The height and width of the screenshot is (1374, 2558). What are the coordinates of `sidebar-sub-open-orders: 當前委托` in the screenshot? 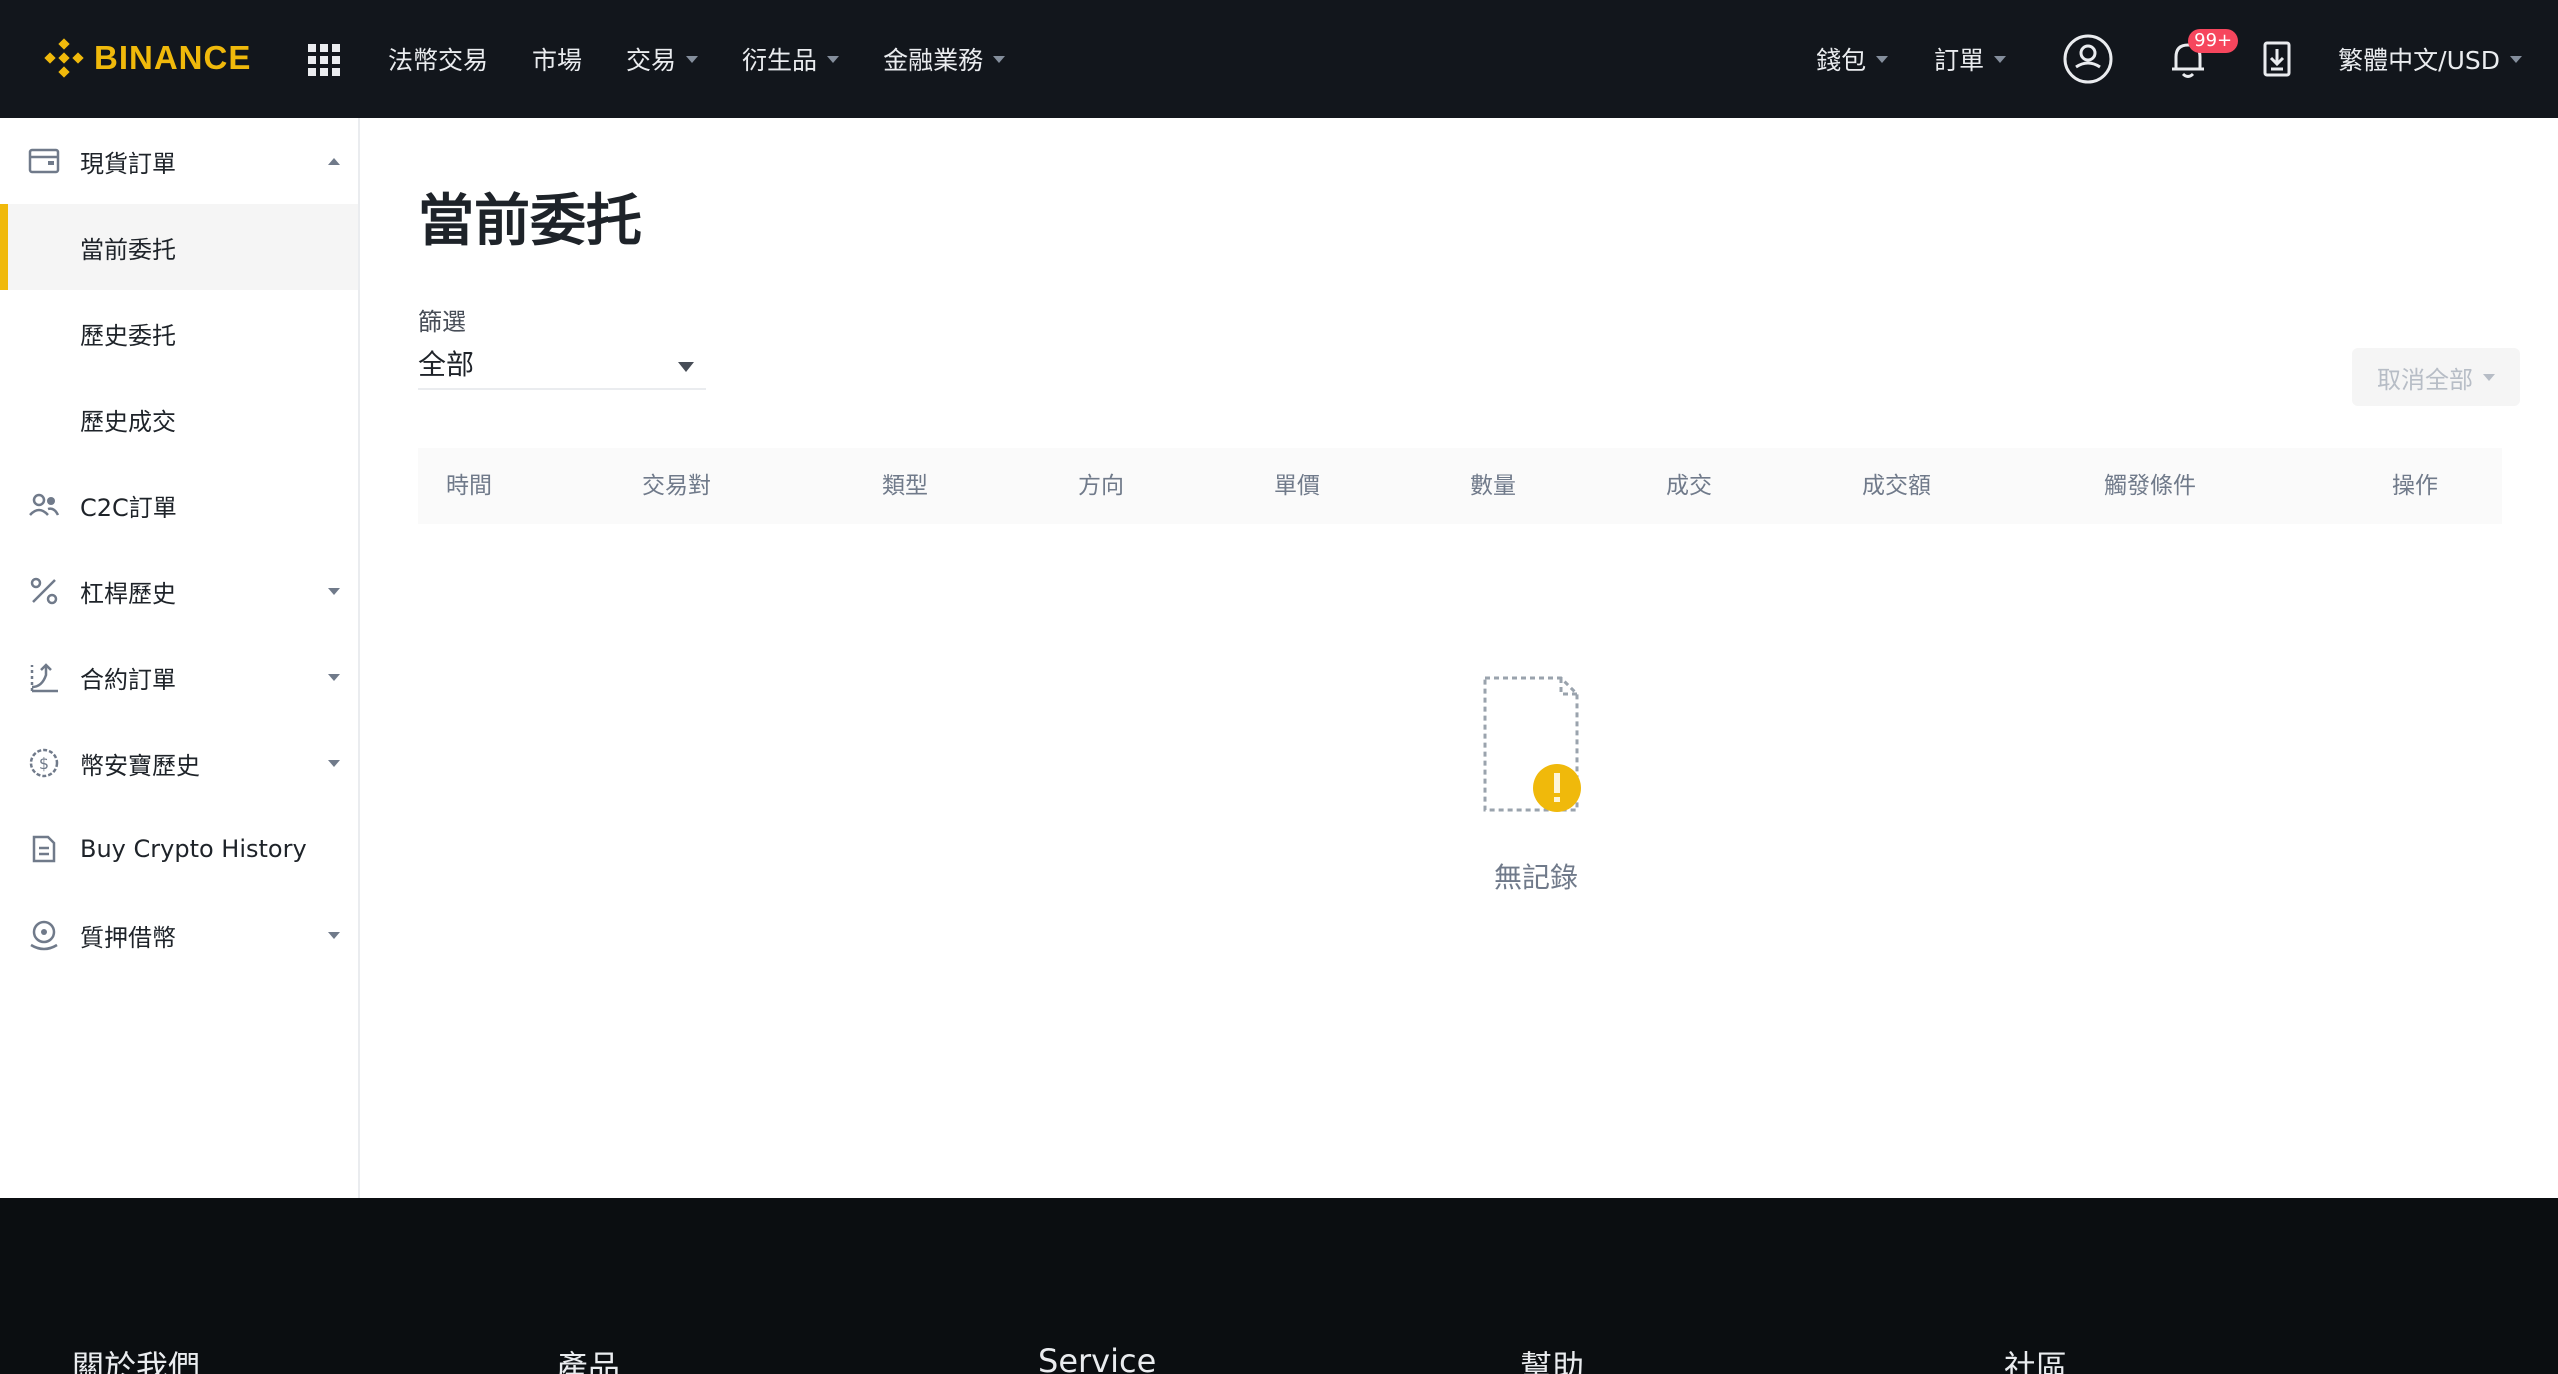 It's located at (179, 247).